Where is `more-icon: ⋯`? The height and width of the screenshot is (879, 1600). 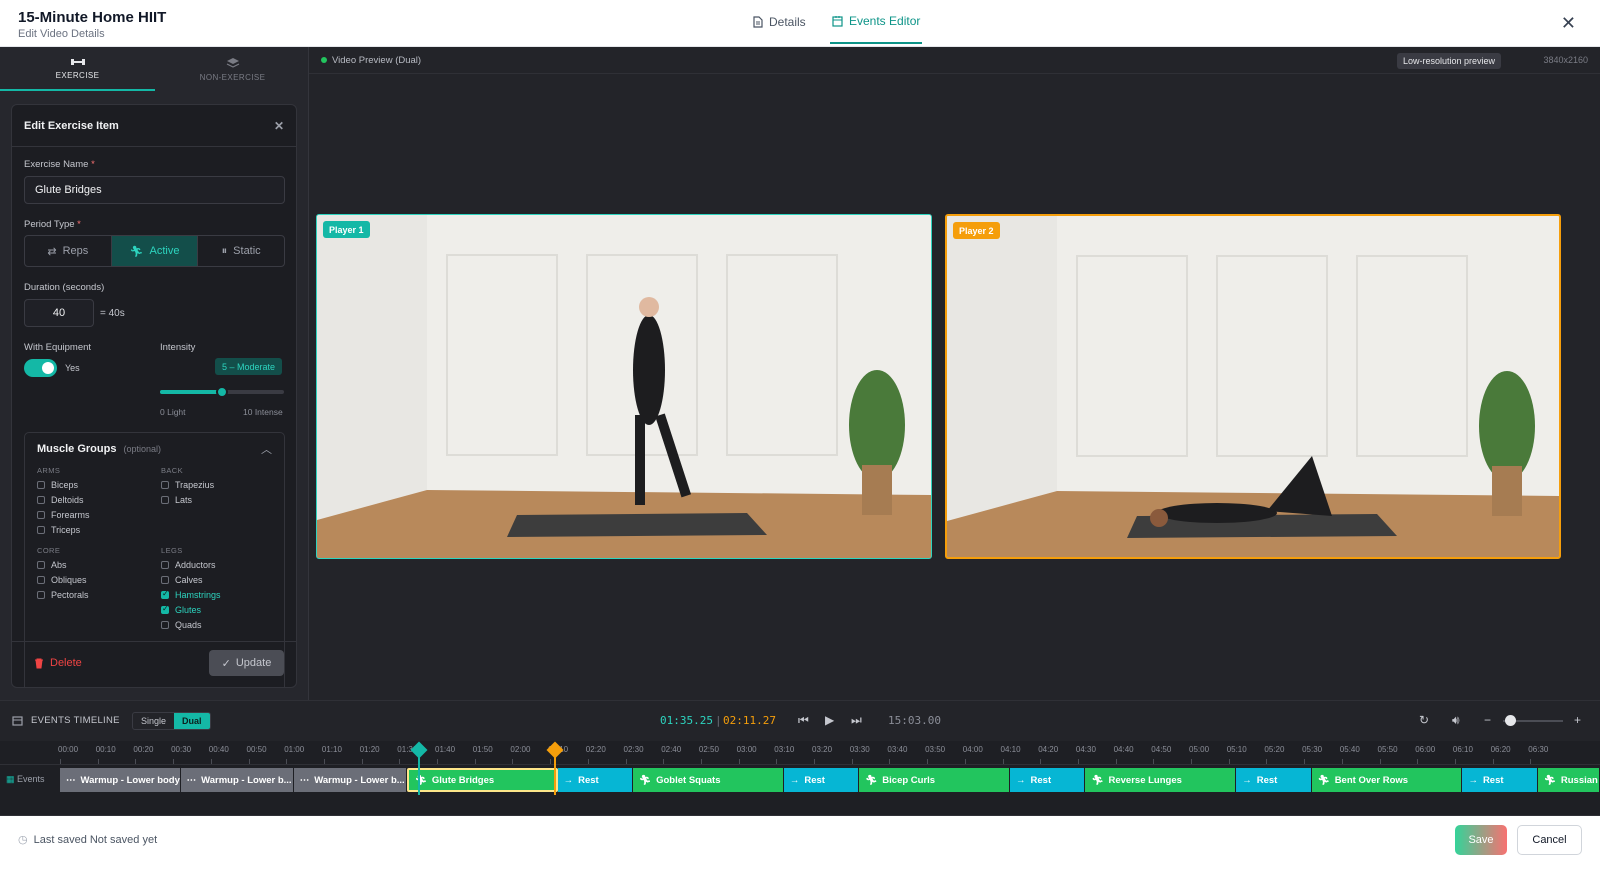
more-icon: ⋯ is located at coordinates (71, 780).